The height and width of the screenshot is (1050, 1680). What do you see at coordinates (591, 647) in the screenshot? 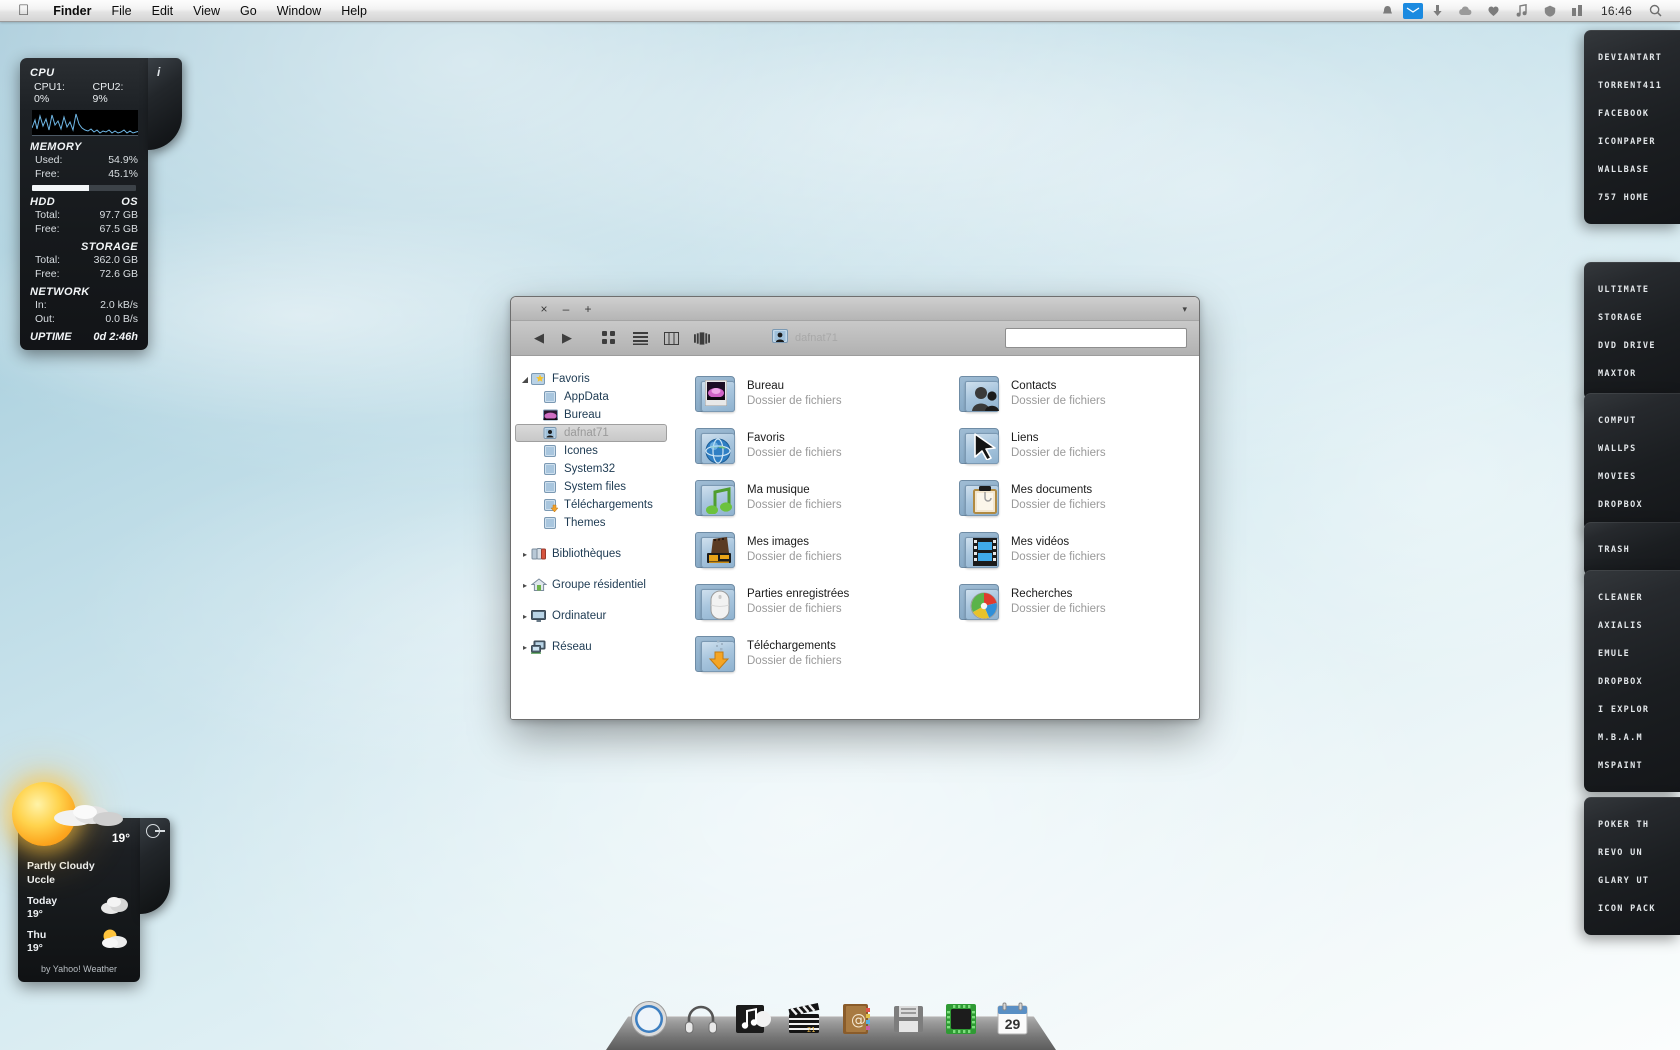
I see `sidebar-item-r-seau: ▸ Réseau` at bounding box center [591, 647].